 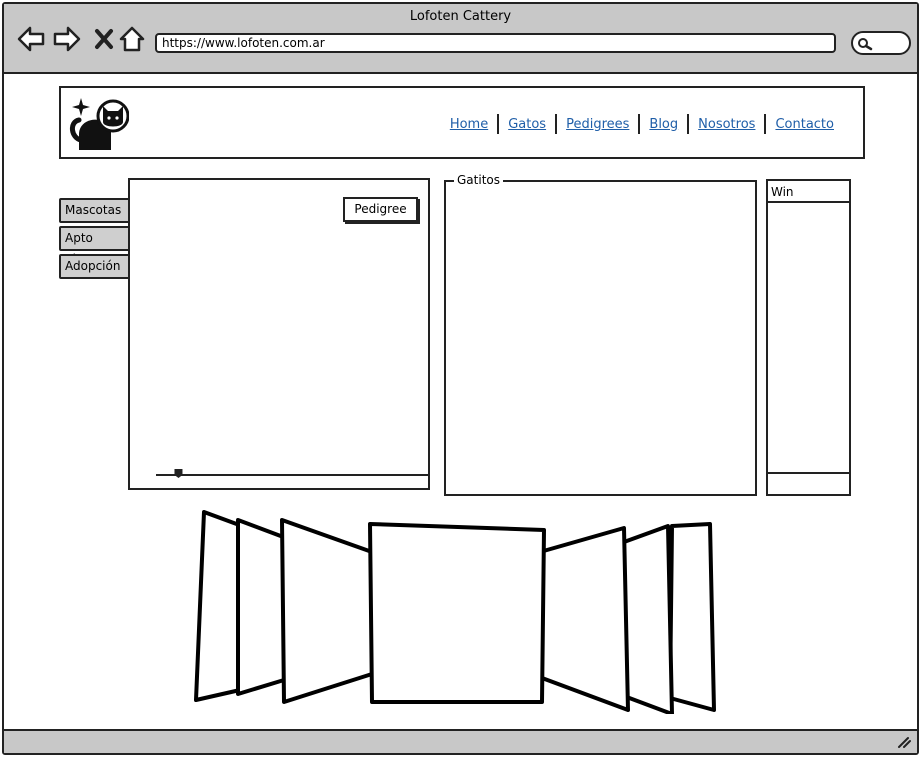 I want to click on pedigree-button: Pedigree, so click(x=380, y=209).